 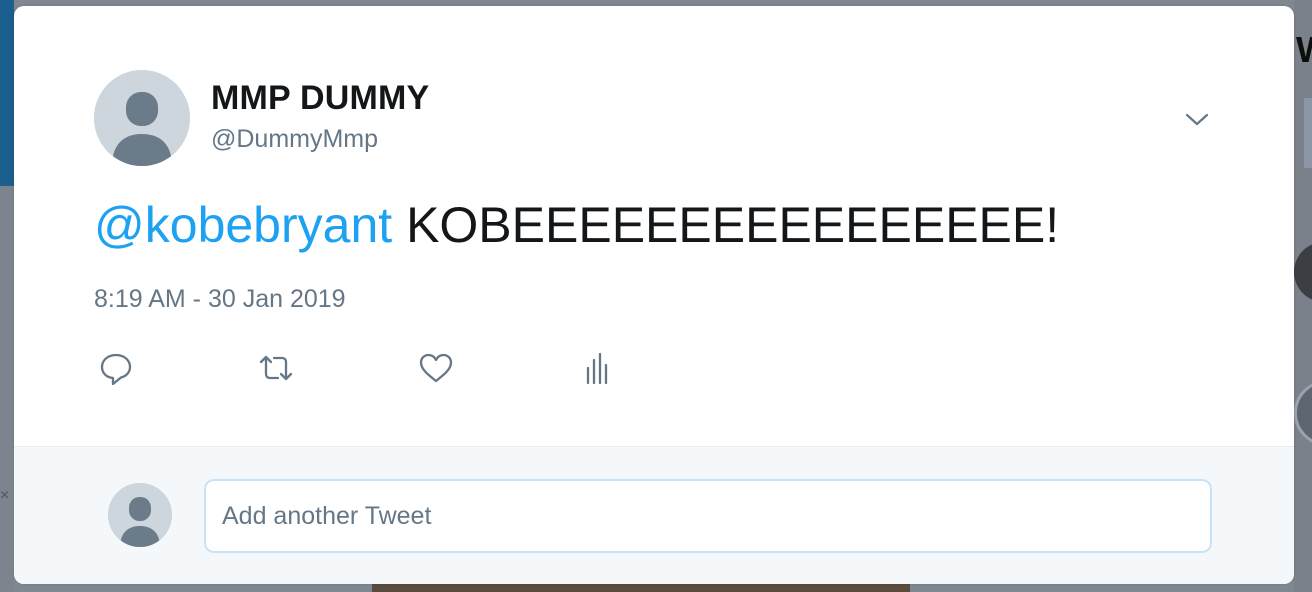 I want to click on tweet-text: @kobebryant KOBEEEEEEEEEEEEEEEE!, so click(x=576, y=225).